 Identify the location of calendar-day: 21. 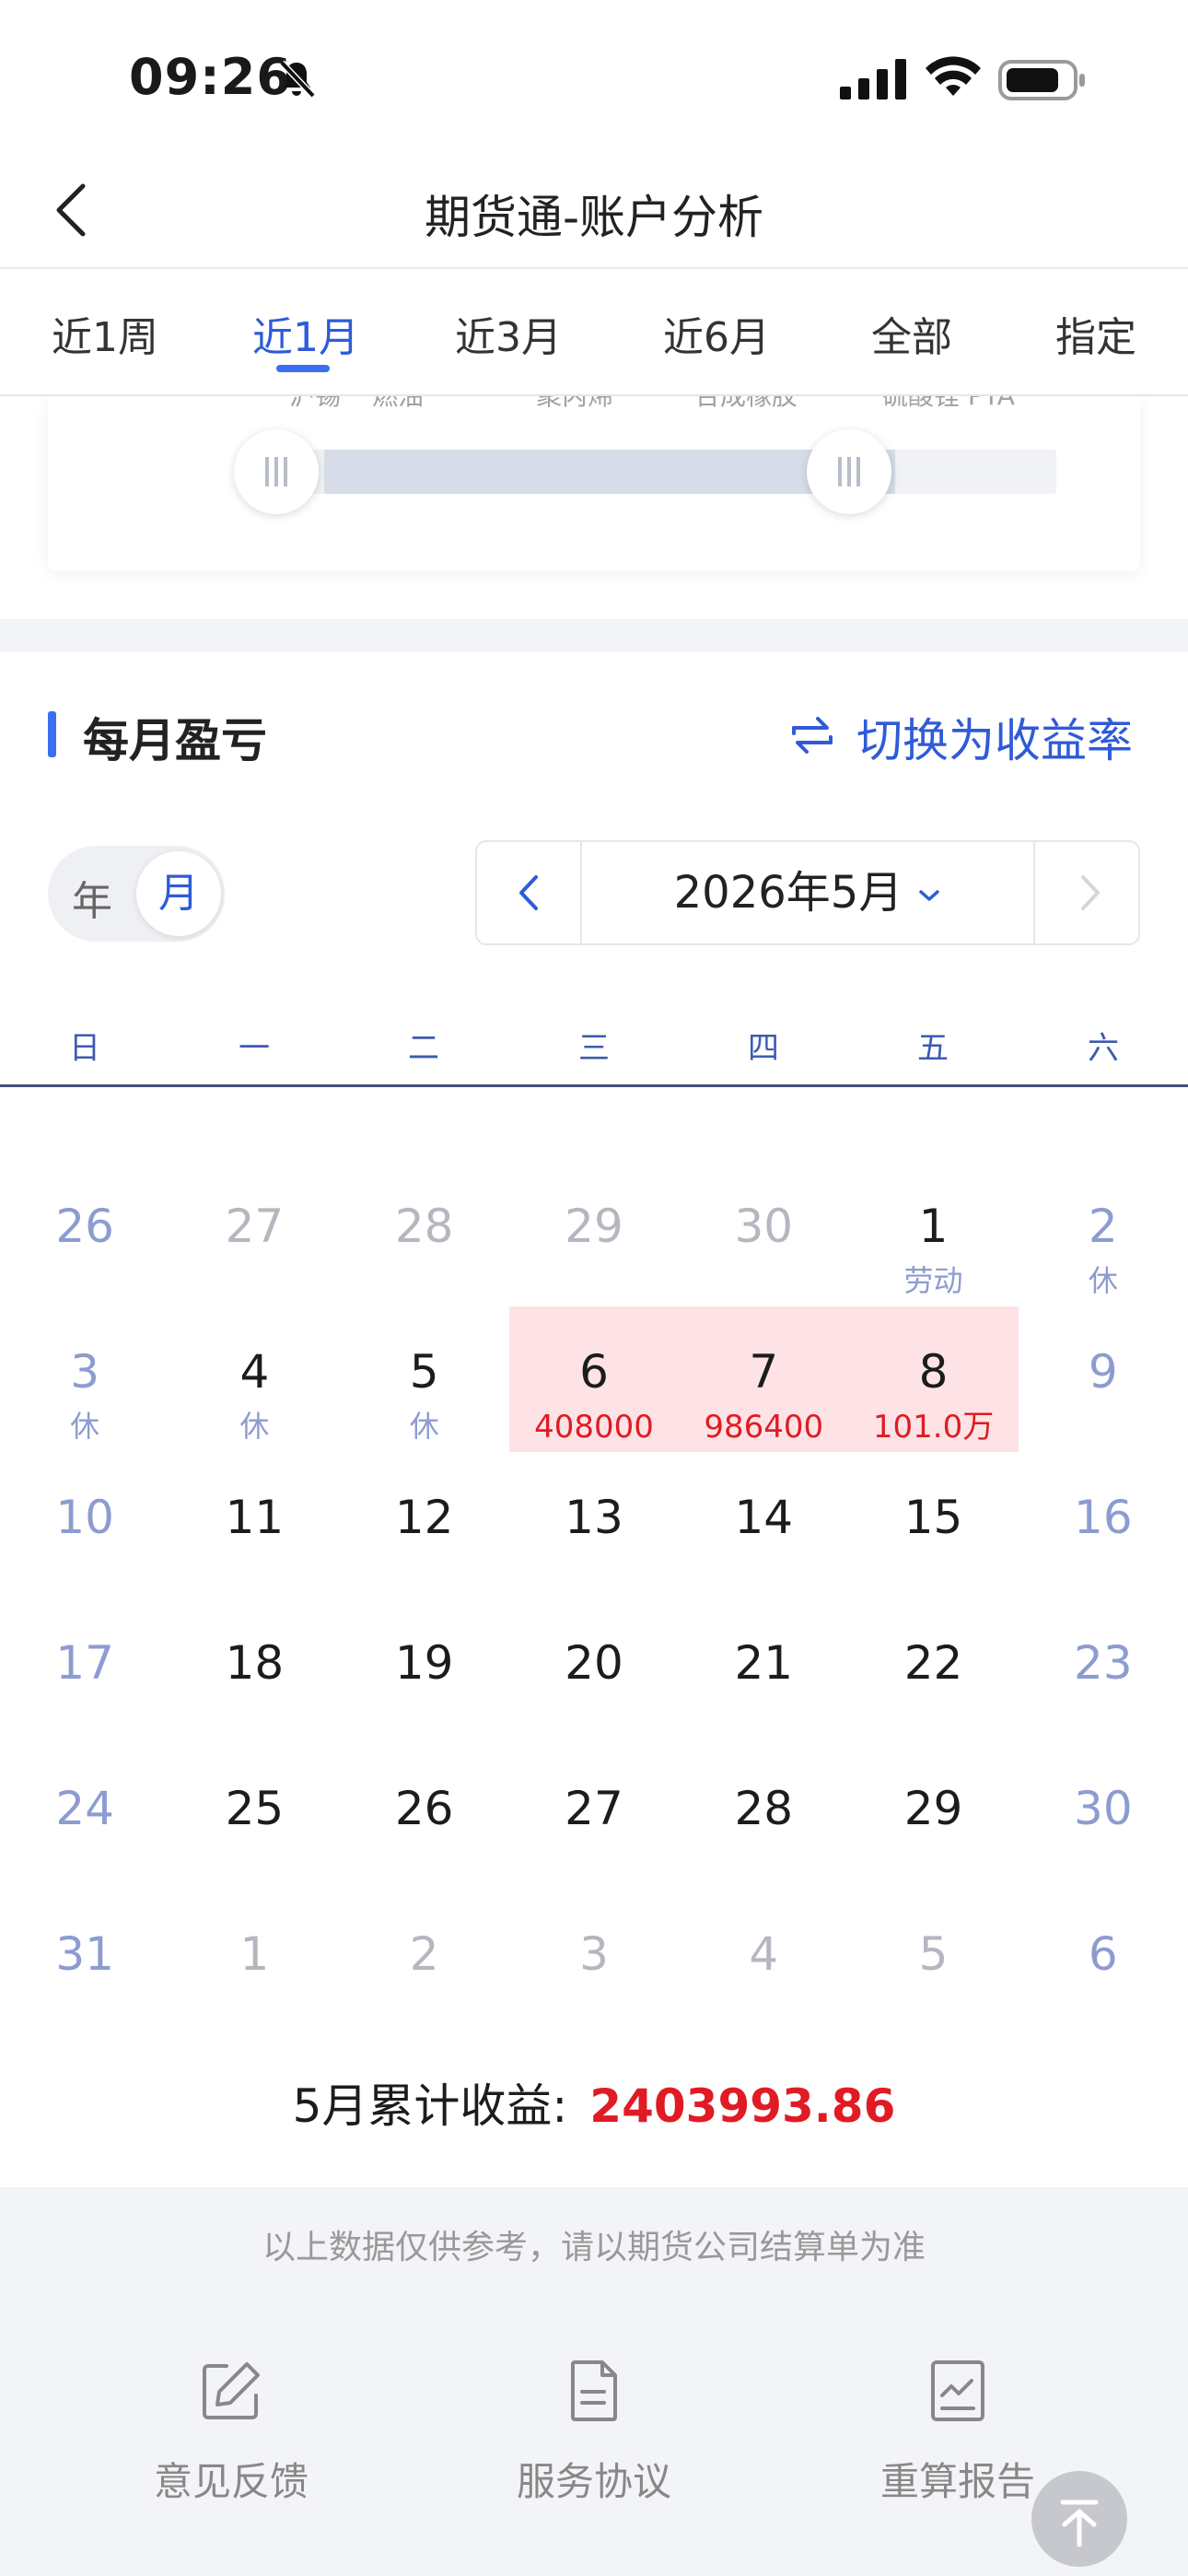
(763, 1663).